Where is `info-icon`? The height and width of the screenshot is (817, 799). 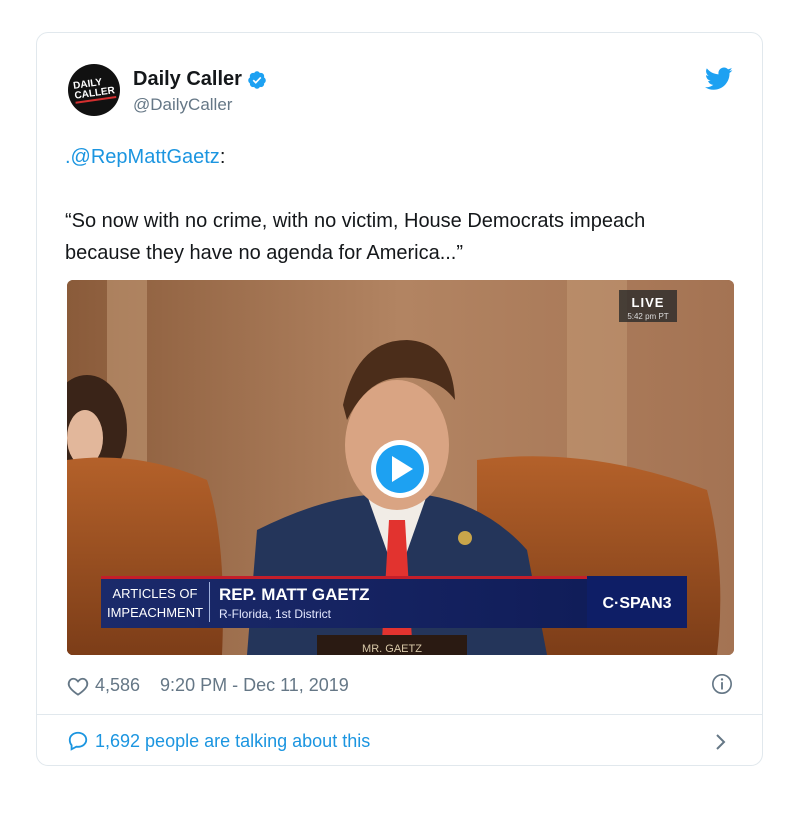
info-icon is located at coordinates (722, 684).